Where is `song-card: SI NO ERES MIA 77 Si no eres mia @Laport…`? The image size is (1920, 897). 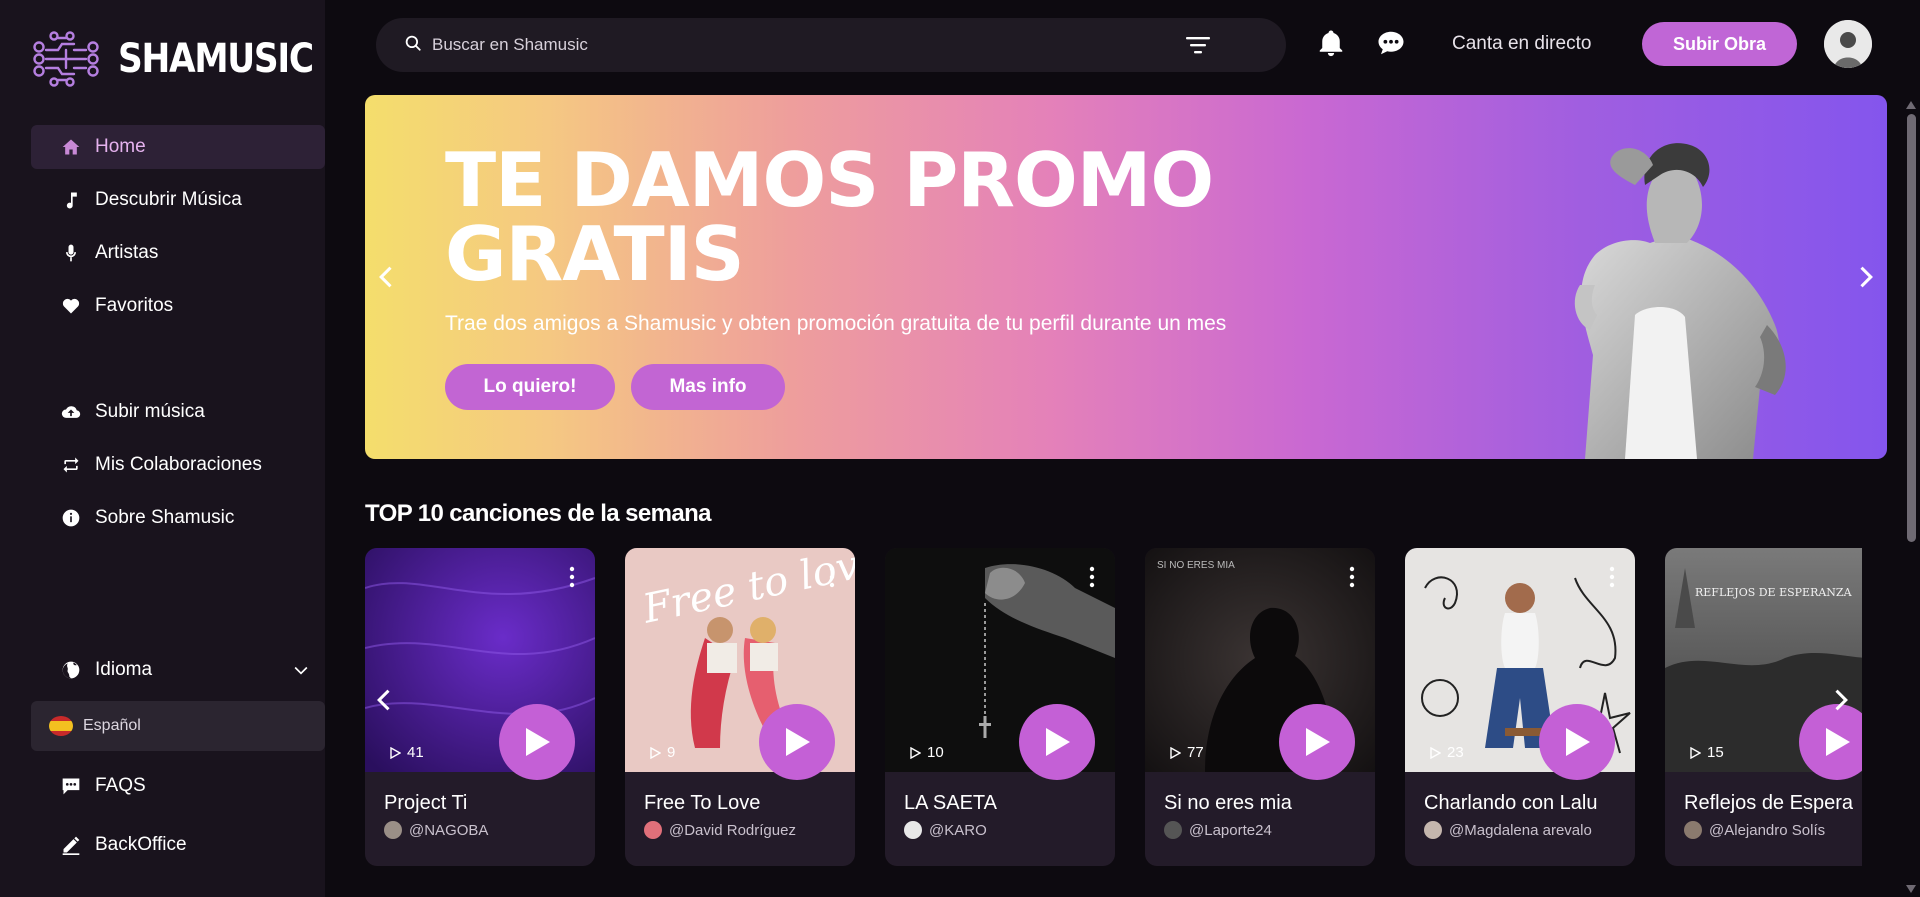
song-card: SI NO ERES MIA 77 Si no eres mia @Laport… is located at coordinates (1260, 707).